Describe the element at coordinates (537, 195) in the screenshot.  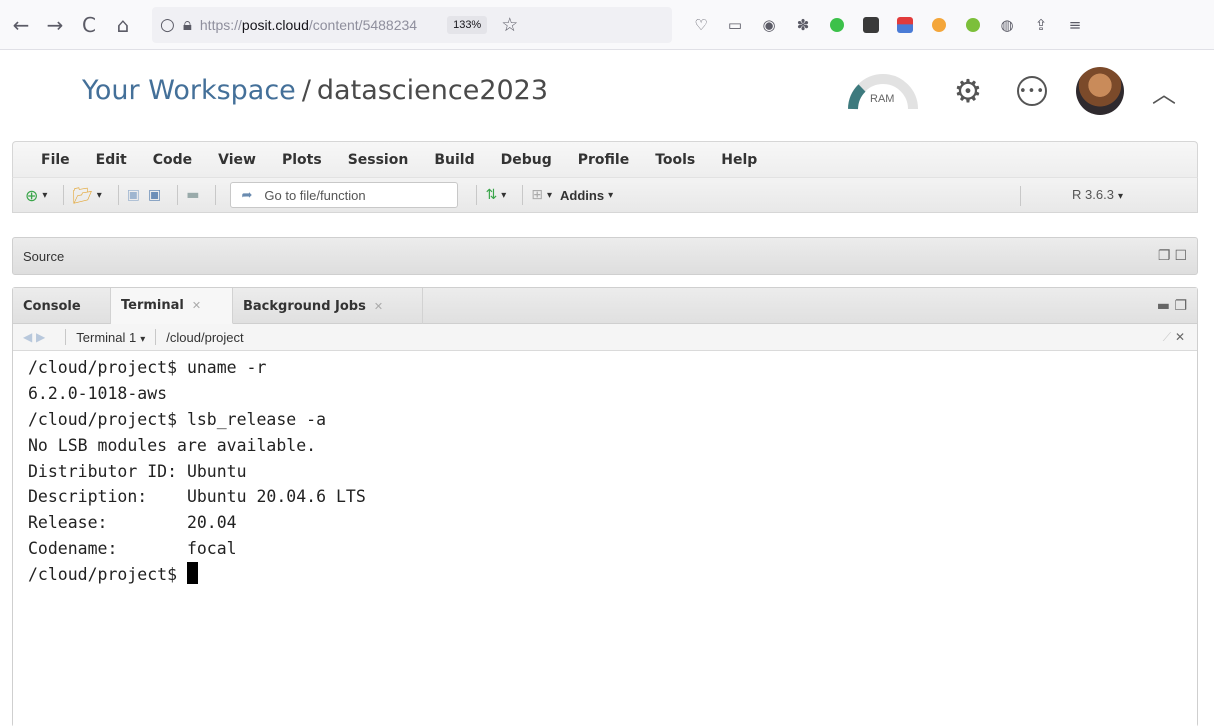
I see `grid-icon: ⊞` at that location.